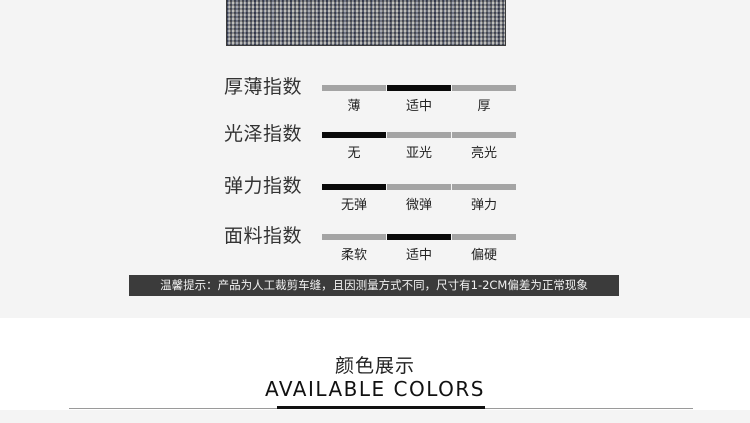 The height and width of the screenshot is (423, 750). Describe the element at coordinates (418, 205) in the screenshot. I see `rating-option: 微弹` at that location.